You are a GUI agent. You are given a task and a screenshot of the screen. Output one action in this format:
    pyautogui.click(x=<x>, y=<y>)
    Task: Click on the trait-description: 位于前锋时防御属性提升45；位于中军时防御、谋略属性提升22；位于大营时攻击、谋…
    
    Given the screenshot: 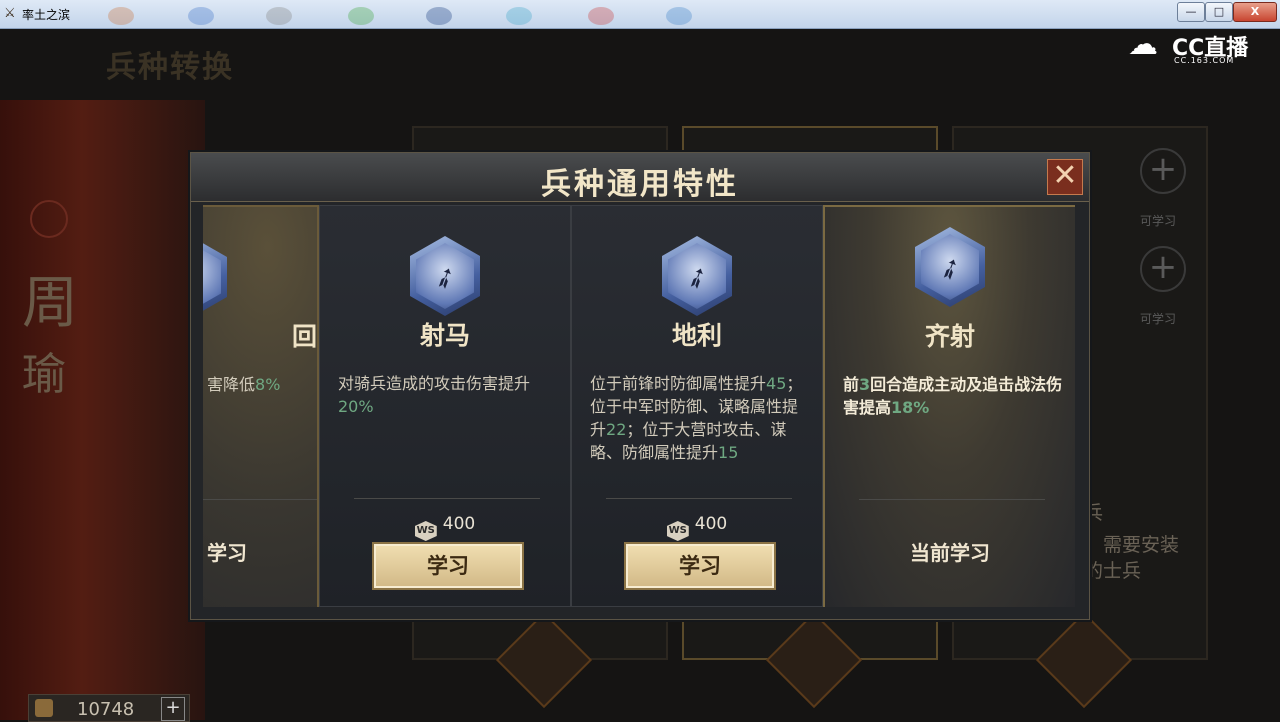 What is the action you would take?
    pyautogui.click(x=696, y=418)
    